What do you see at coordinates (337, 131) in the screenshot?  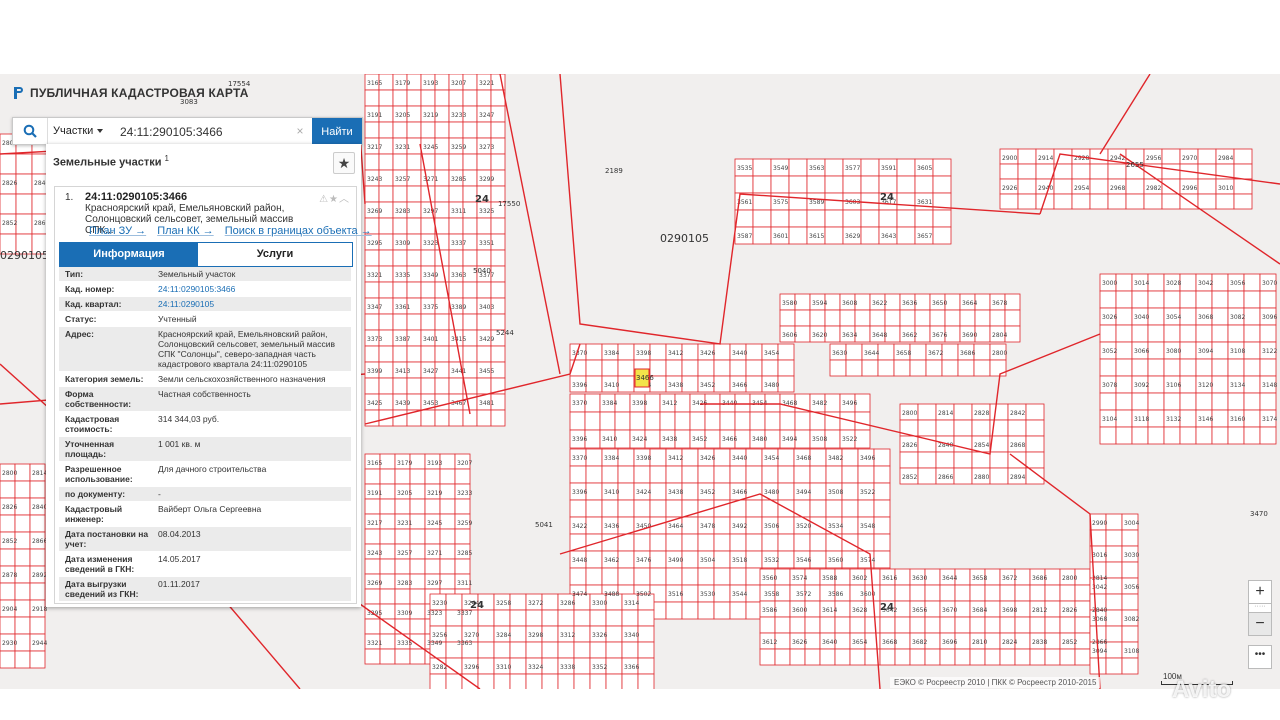 I see `find-button: Найти` at bounding box center [337, 131].